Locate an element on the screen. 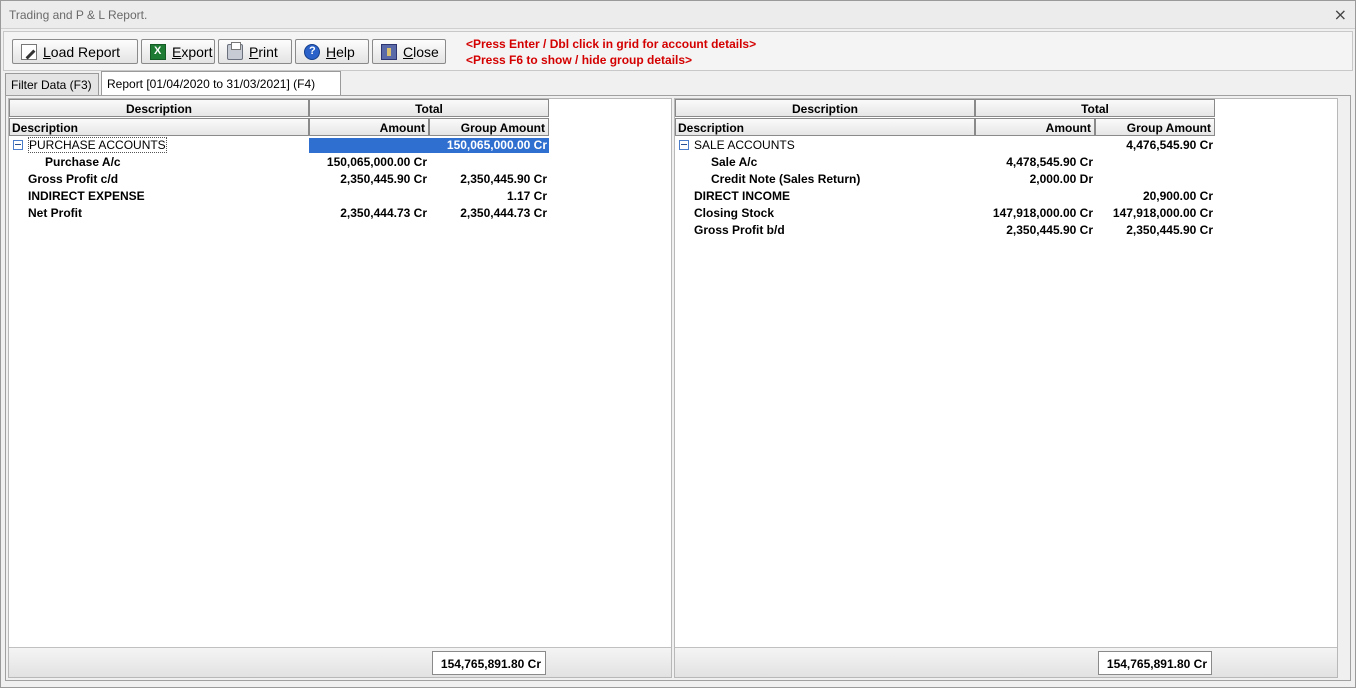 The height and width of the screenshot is (688, 1356). load-report-label: Load Report is located at coordinates (82, 51).